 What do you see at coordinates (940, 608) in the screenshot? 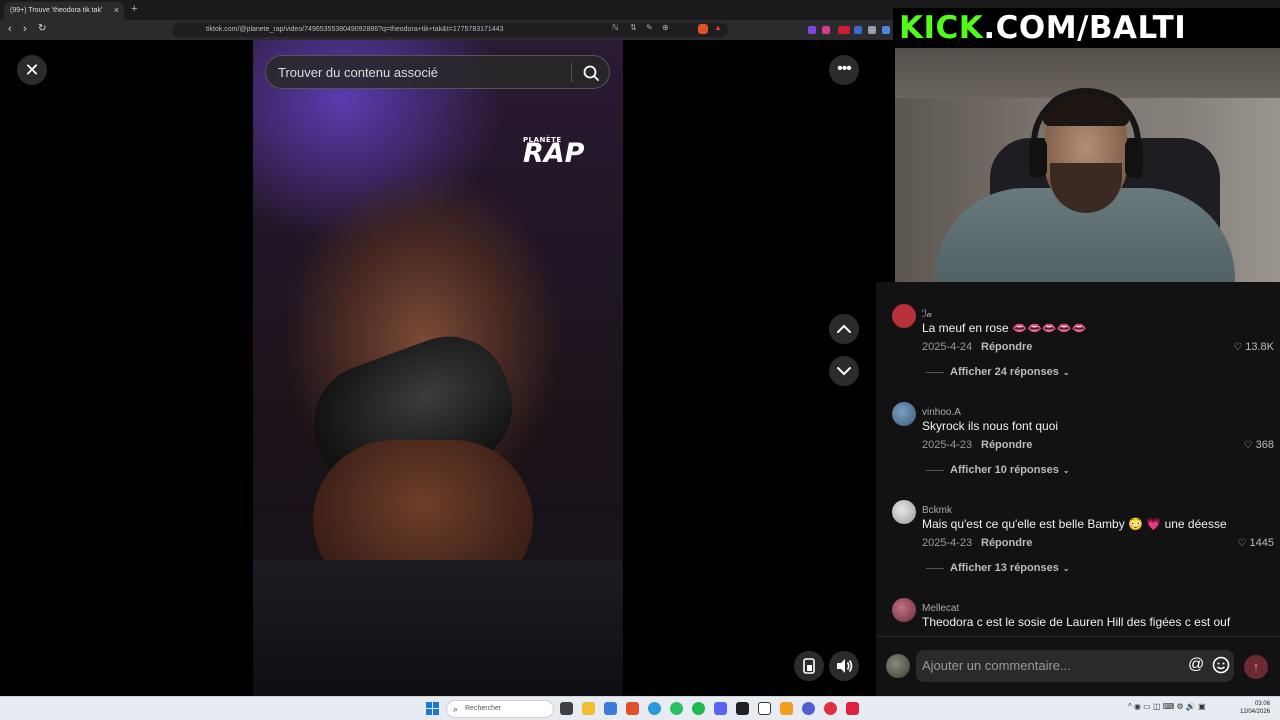
I see `comment-username: Mellecat` at bounding box center [940, 608].